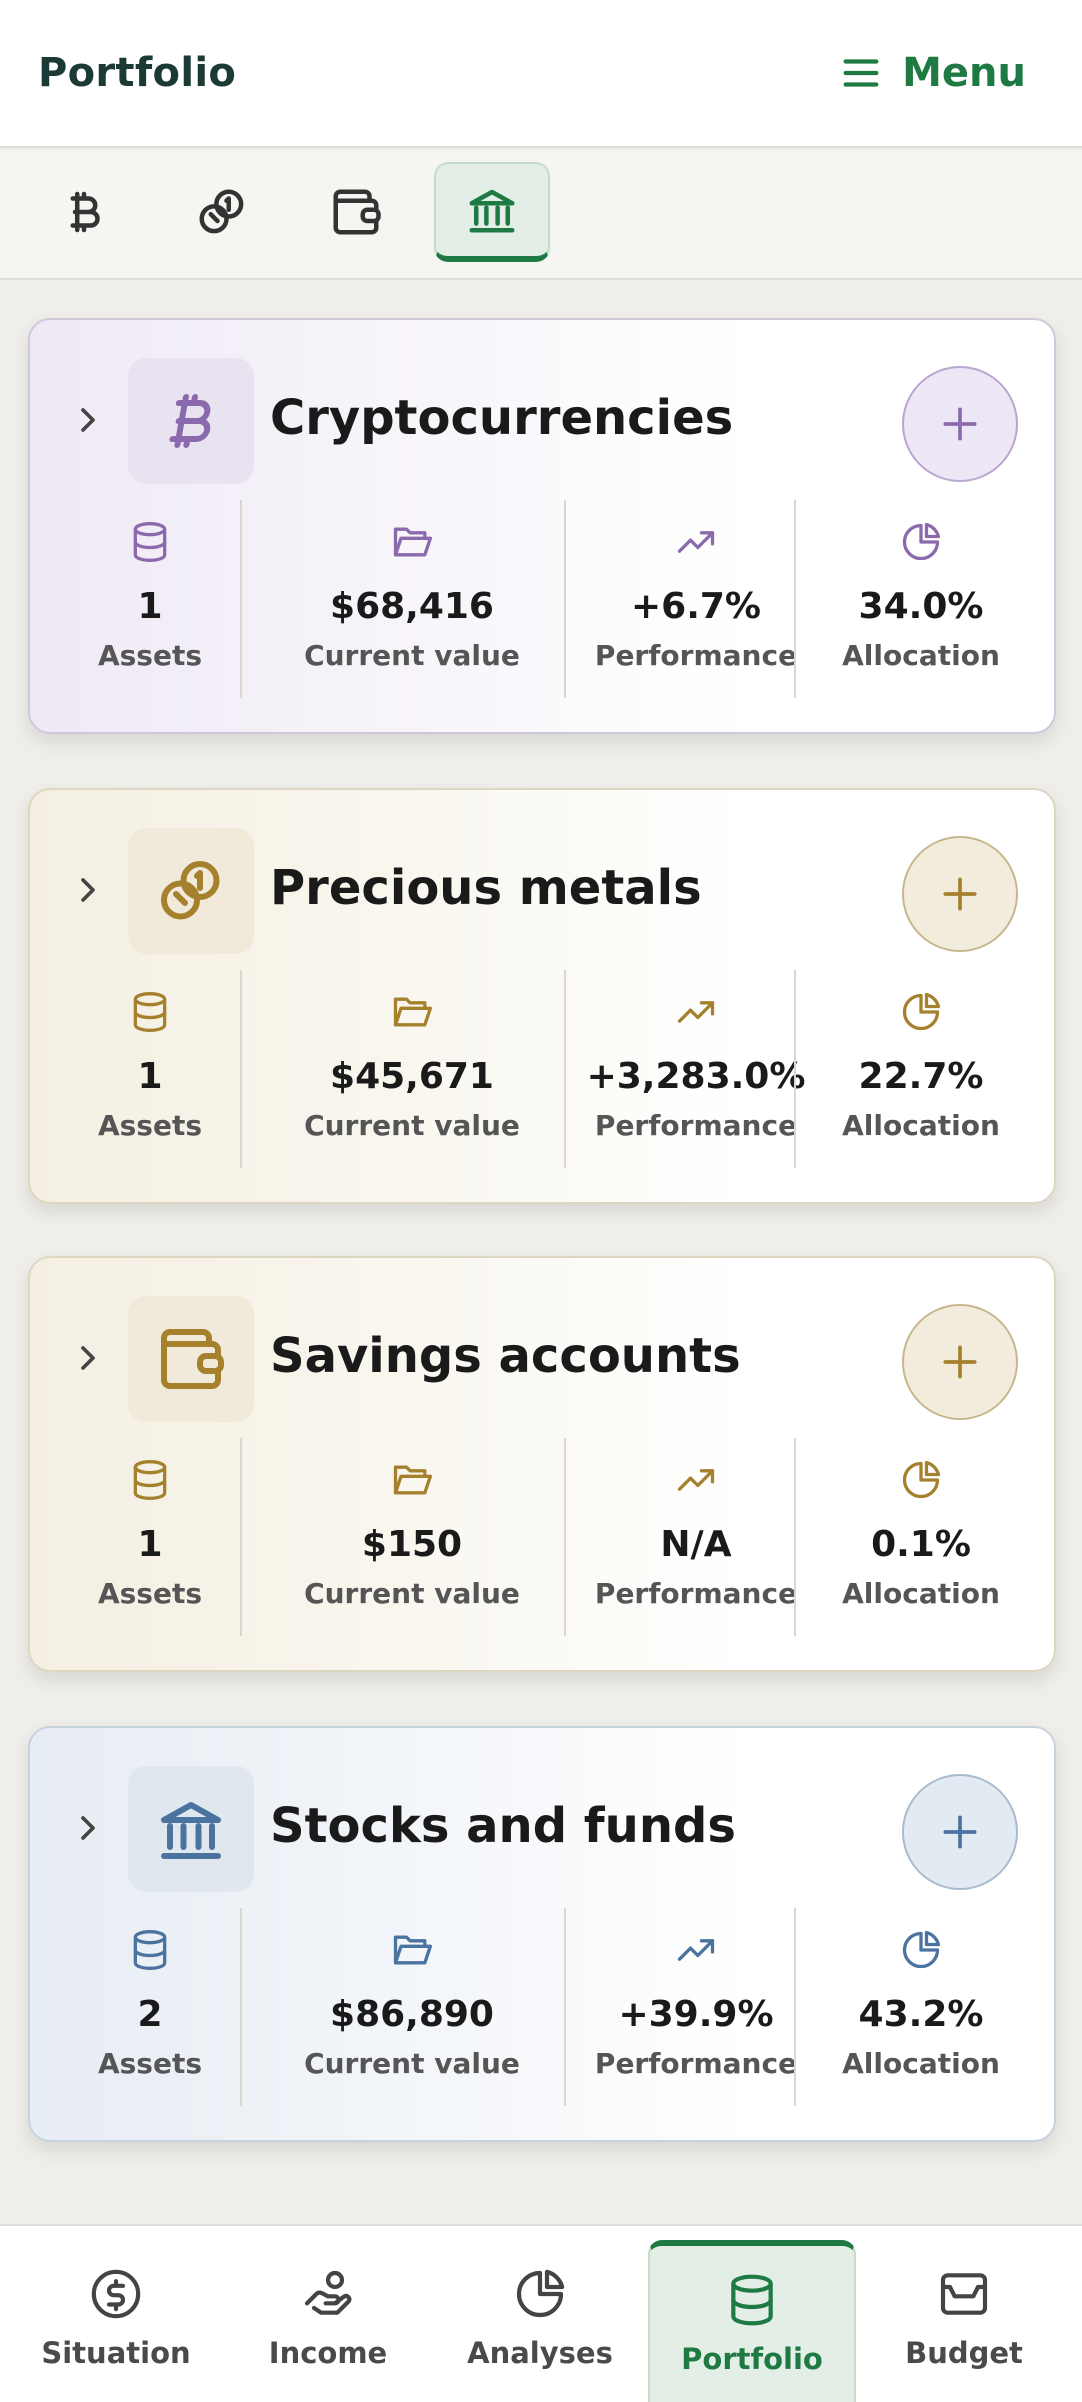  Describe the element at coordinates (921, 600) in the screenshot. I see `stat-allocation: 34.0% Allocation` at that location.